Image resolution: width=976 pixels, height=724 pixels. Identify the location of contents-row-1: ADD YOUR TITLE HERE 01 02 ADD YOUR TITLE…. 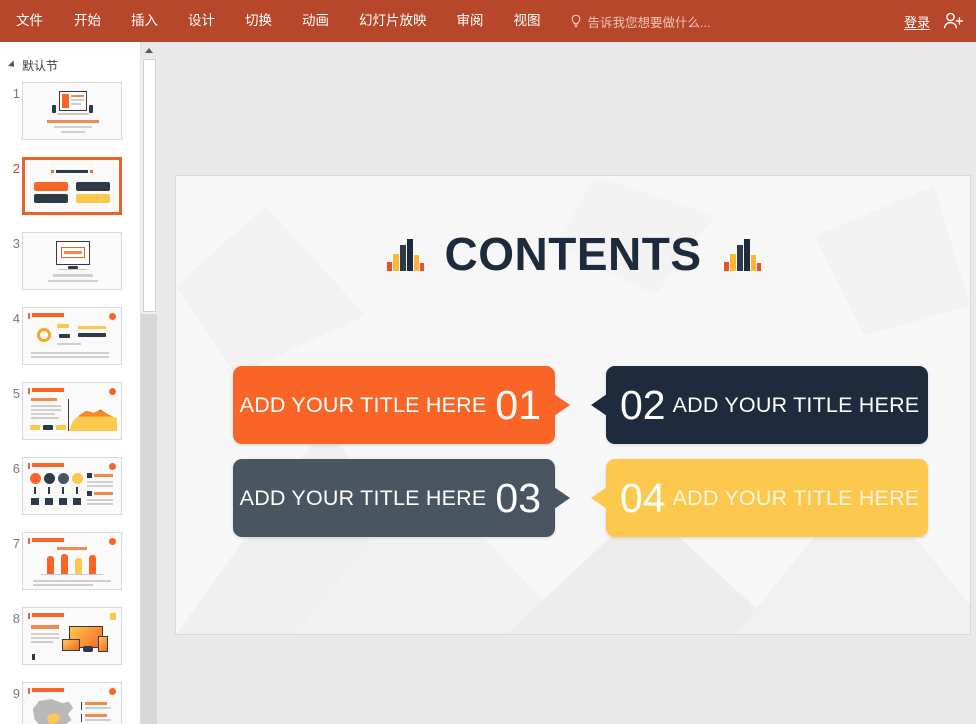
(573, 412).